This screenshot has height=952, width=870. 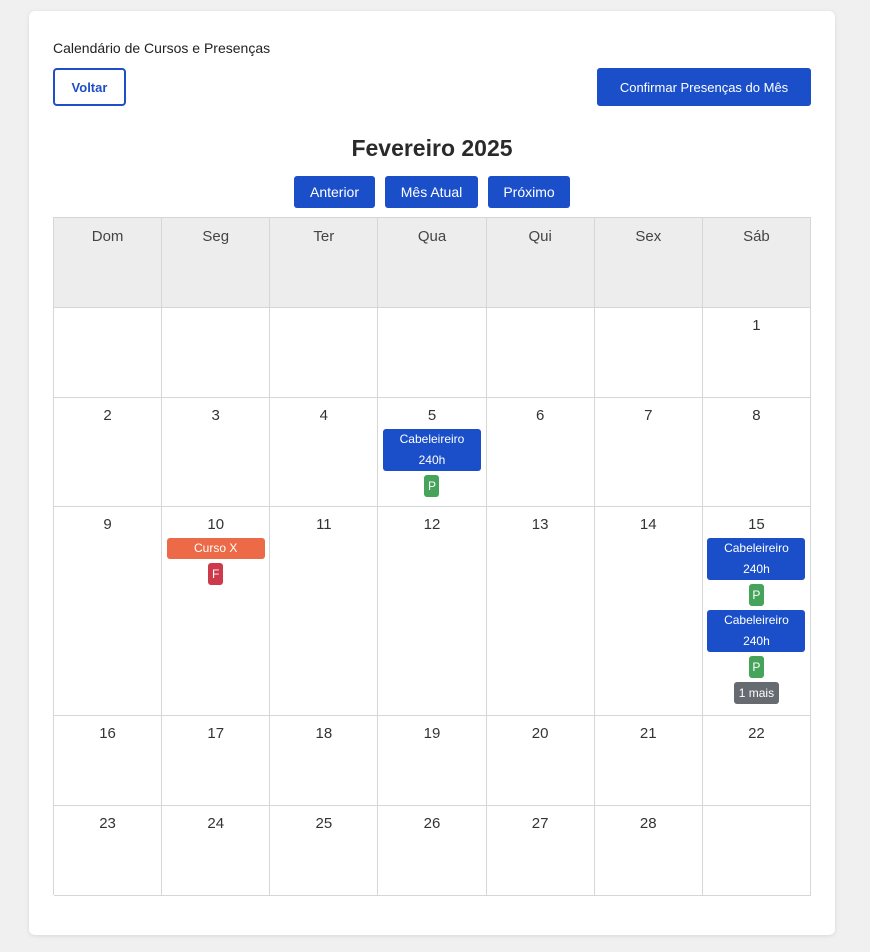 What do you see at coordinates (756, 325) in the screenshot?
I see `day-number: 1` at bounding box center [756, 325].